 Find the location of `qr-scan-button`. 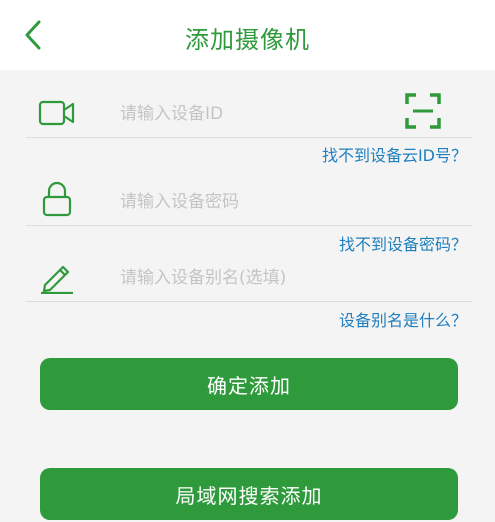

qr-scan-button is located at coordinates (423, 111).